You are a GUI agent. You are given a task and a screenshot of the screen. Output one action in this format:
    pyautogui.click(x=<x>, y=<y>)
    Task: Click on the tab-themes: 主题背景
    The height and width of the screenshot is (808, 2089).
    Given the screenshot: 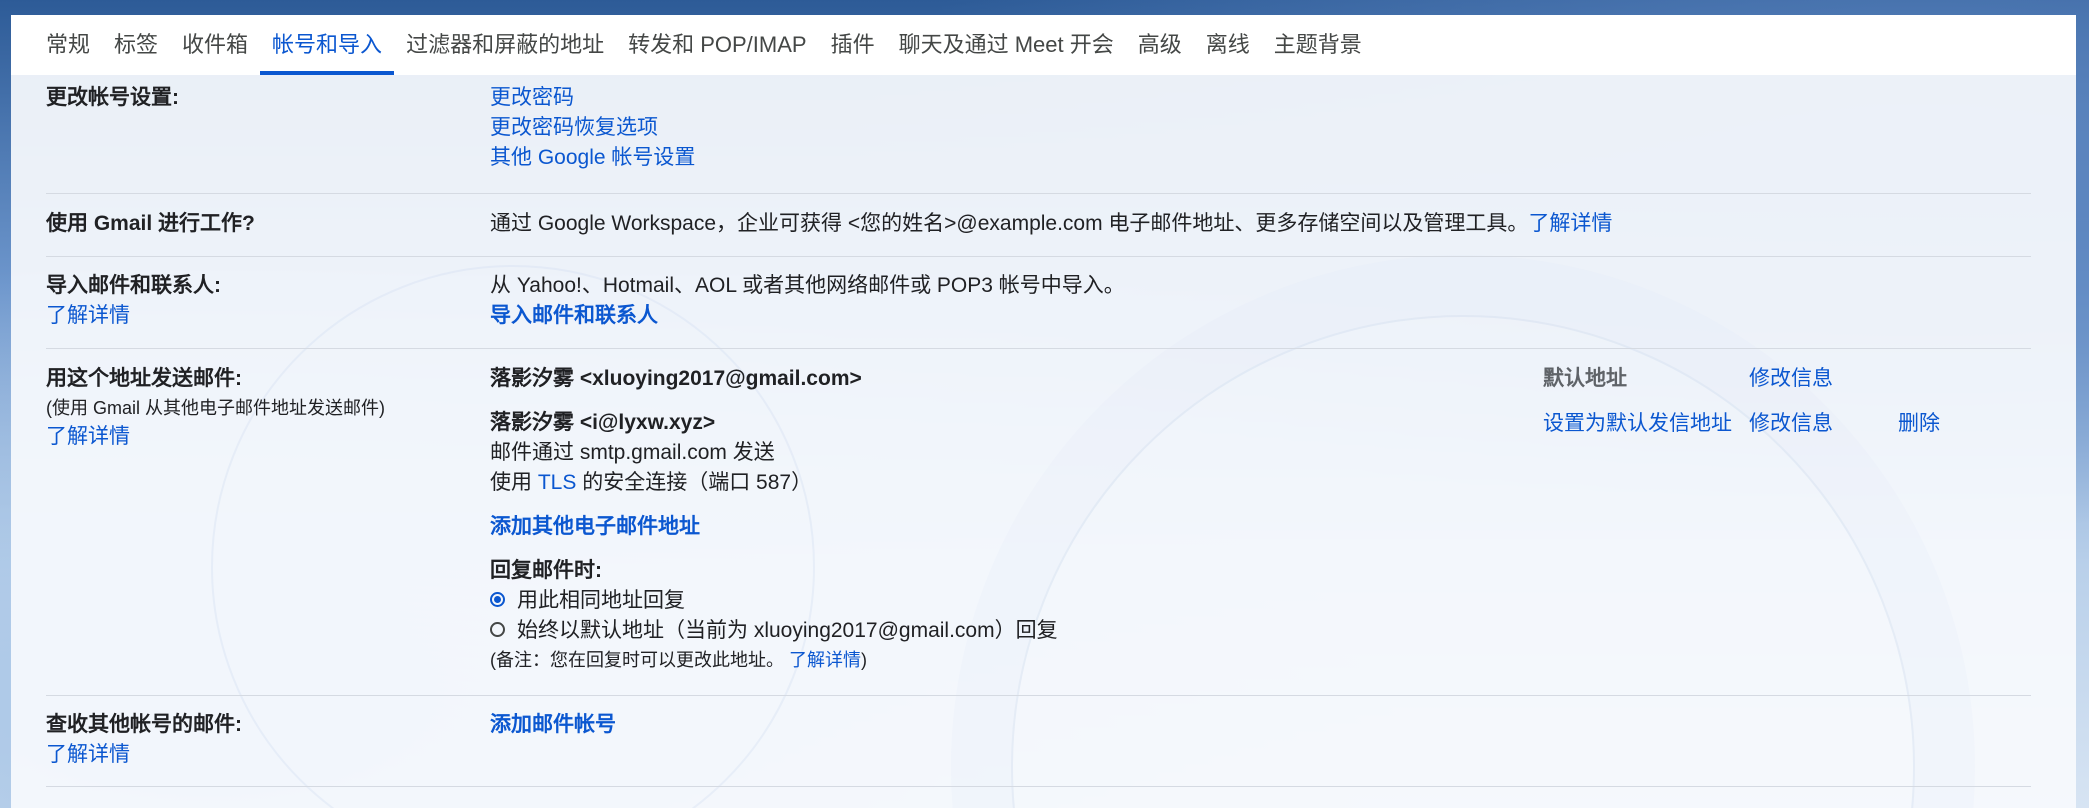 What is the action you would take?
    pyautogui.click(x=1318, y=45)
    